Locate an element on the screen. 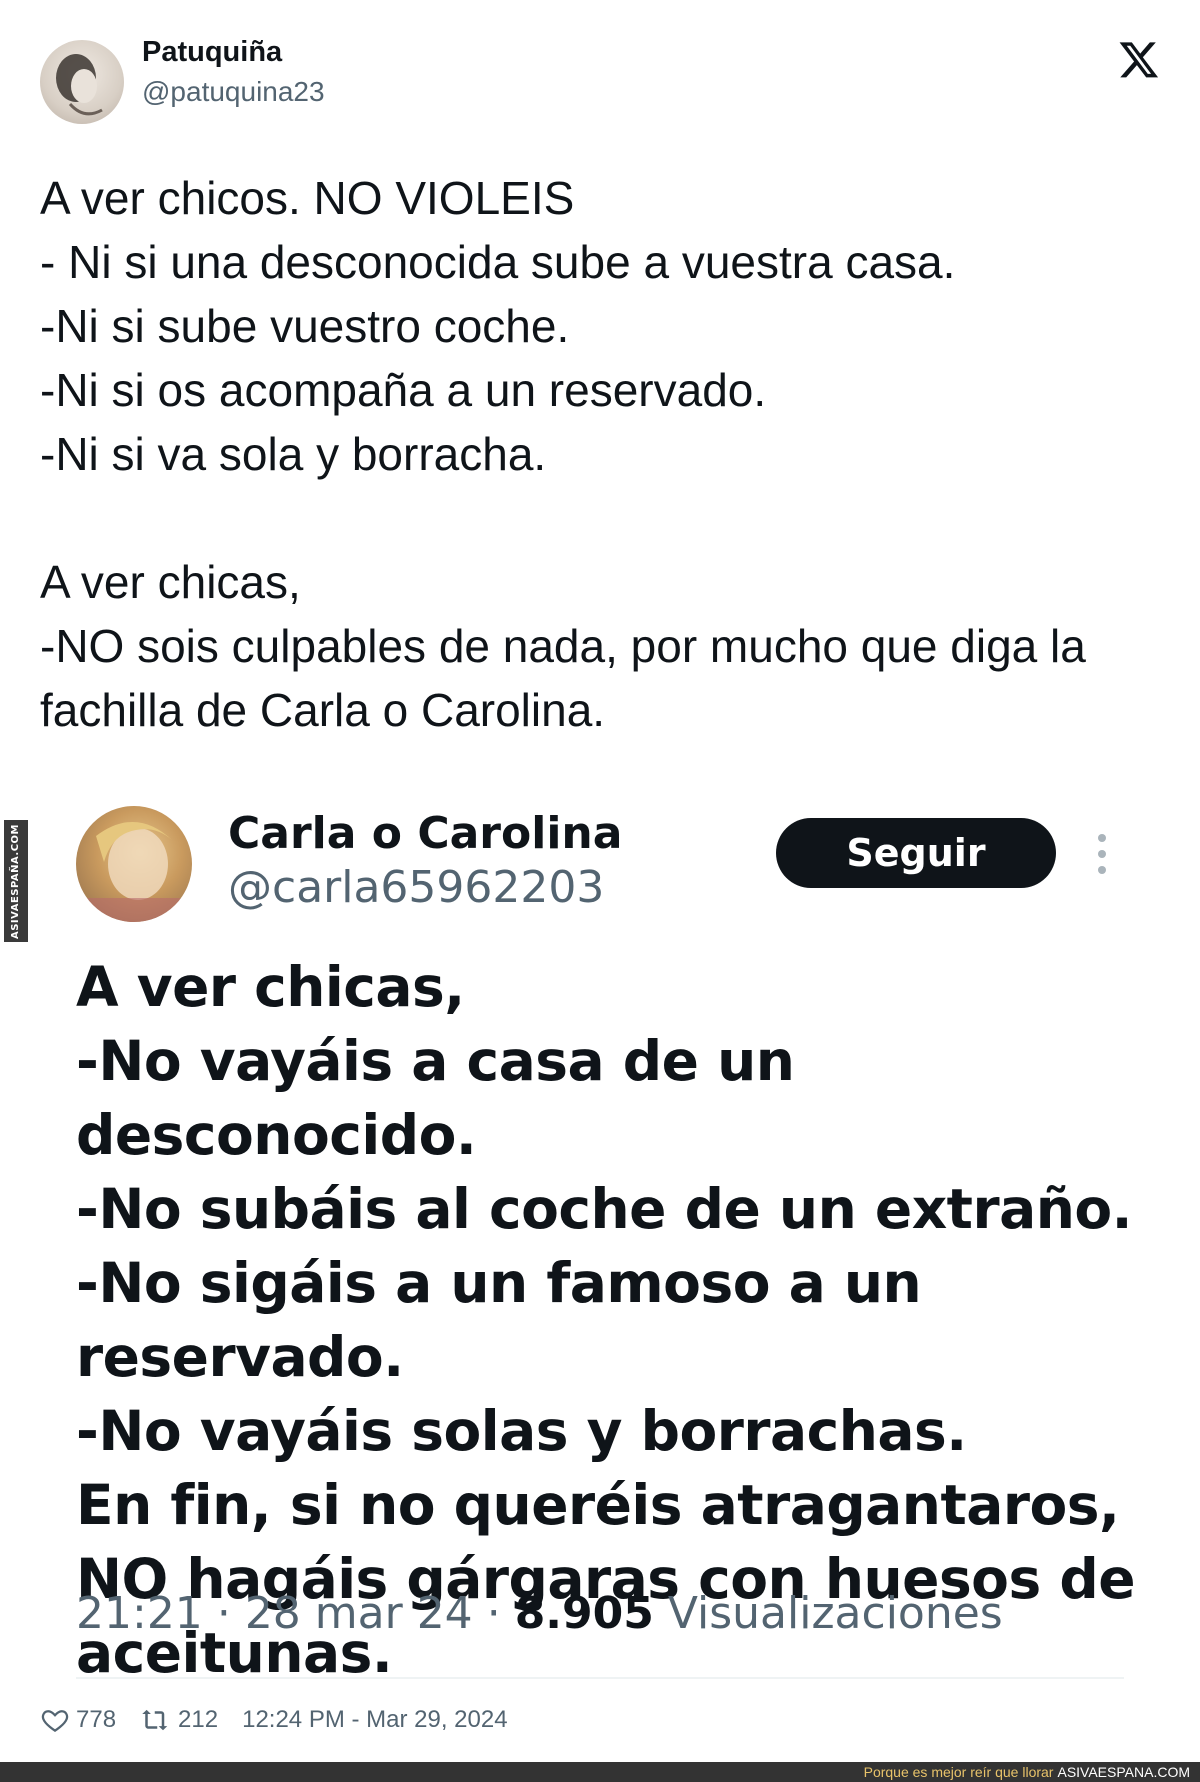 This screenshot has width=1200, height=1782. like-count: 778 is located at coordinates (96, 1719).